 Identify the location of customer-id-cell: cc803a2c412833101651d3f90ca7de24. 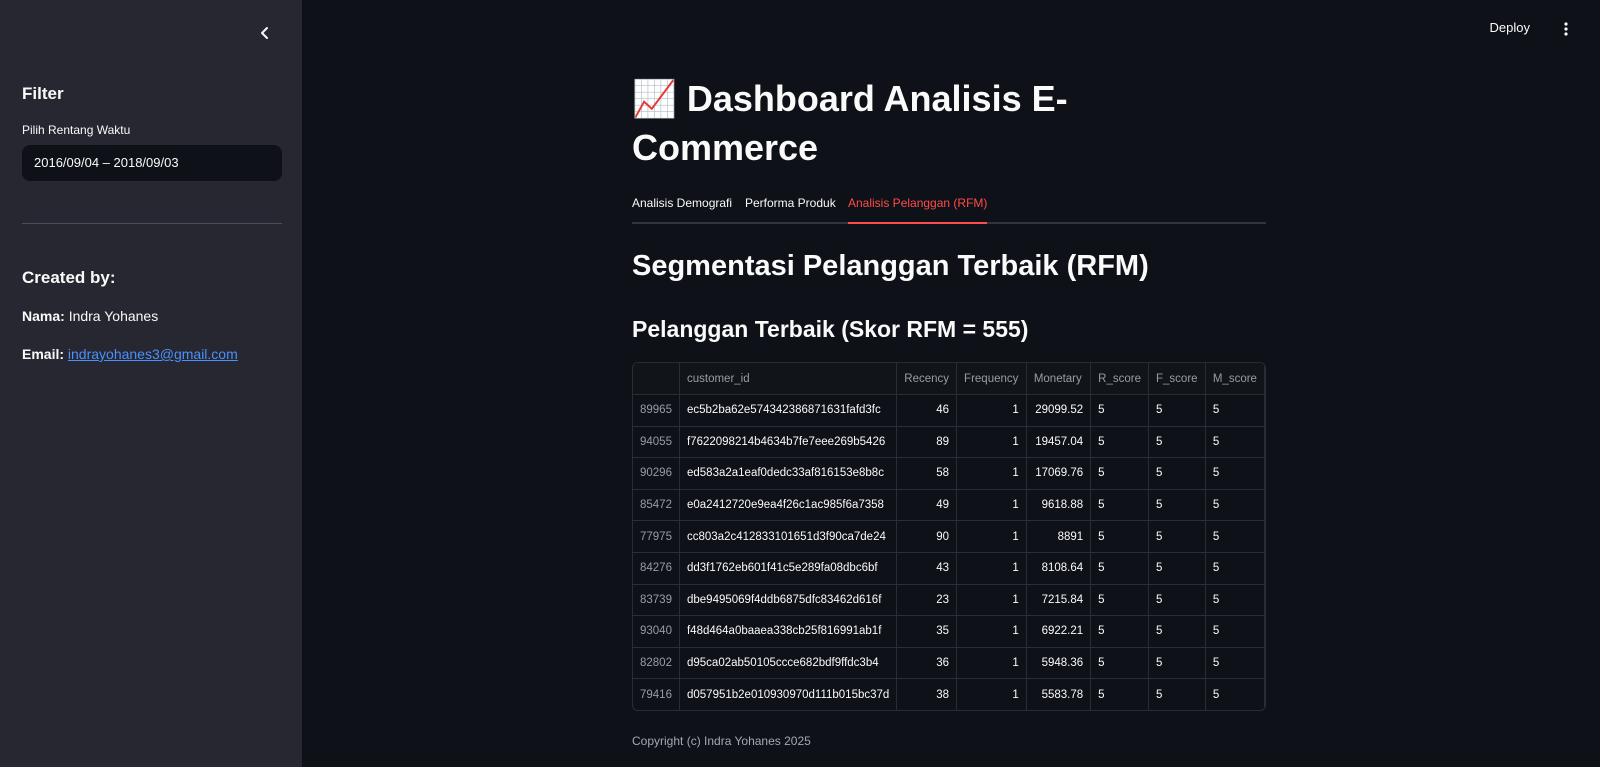
(788, 536).